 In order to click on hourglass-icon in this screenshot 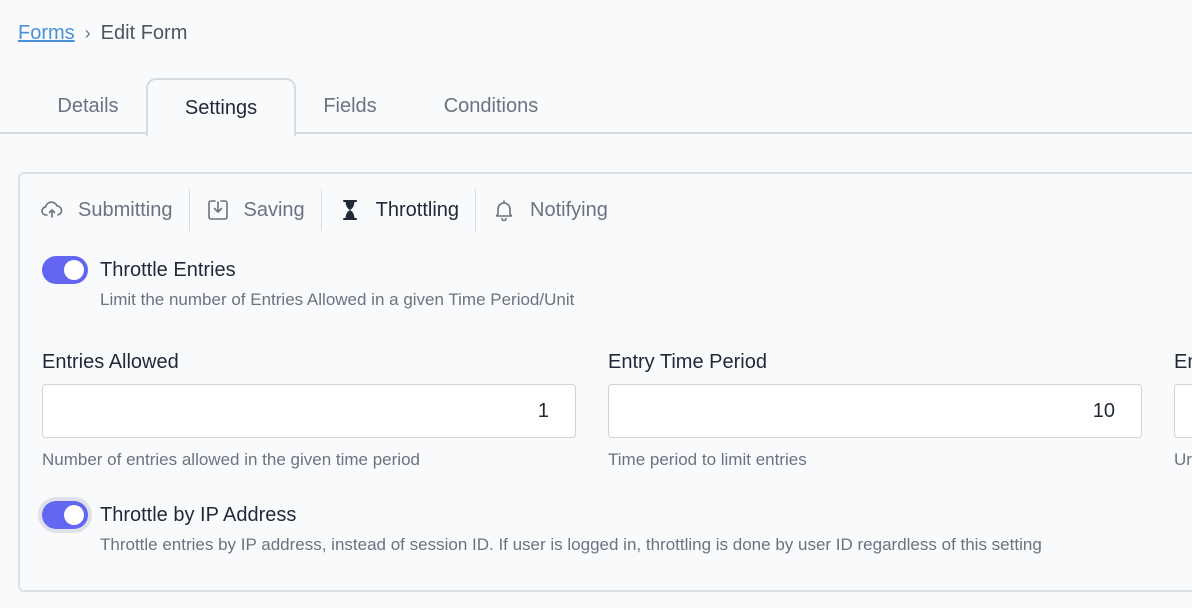, I will do `click(350, 210)`.